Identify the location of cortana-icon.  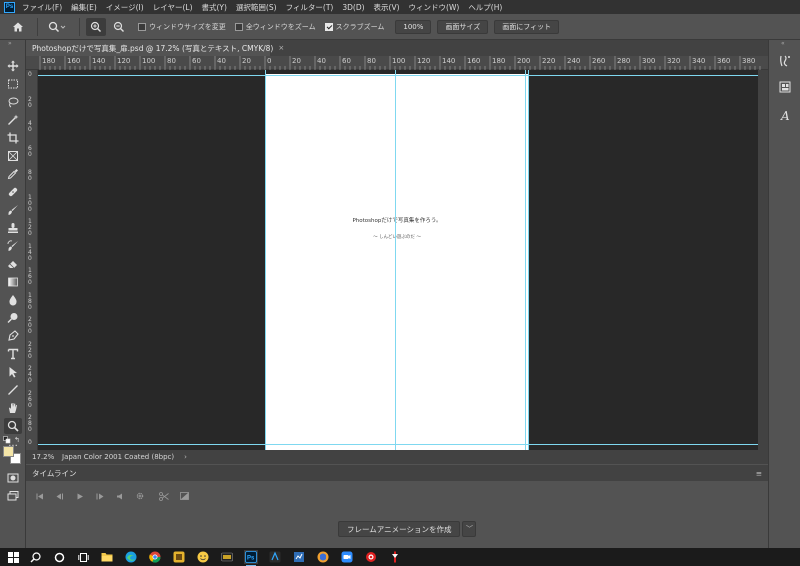
(59, 557).